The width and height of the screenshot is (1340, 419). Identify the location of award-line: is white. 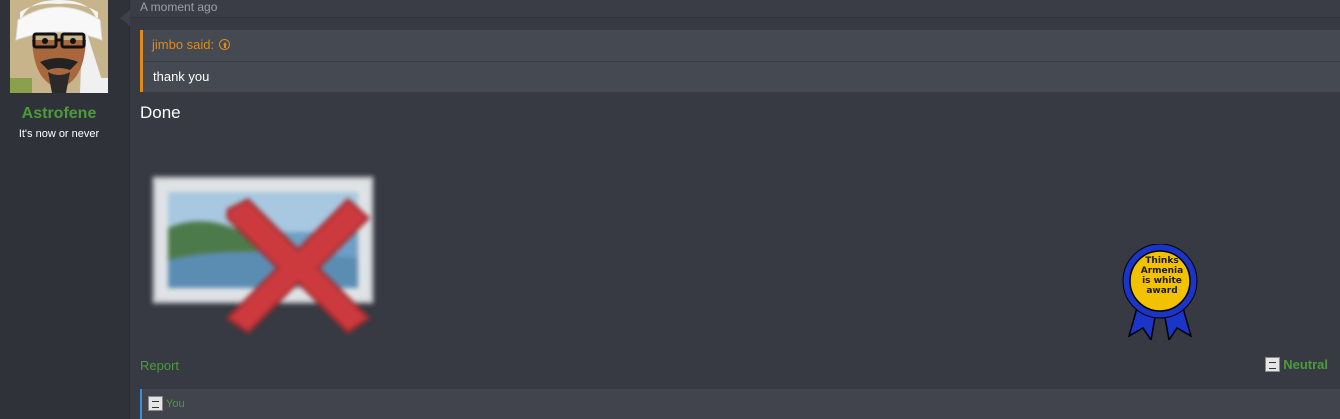
(1162, 281).